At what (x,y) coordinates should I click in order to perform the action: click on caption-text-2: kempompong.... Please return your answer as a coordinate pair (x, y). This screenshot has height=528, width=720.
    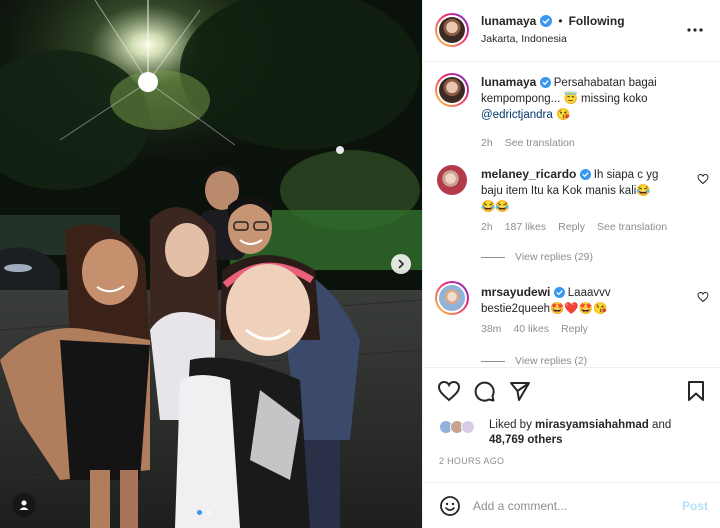
    Looking at the image, I should click on (521, 99).